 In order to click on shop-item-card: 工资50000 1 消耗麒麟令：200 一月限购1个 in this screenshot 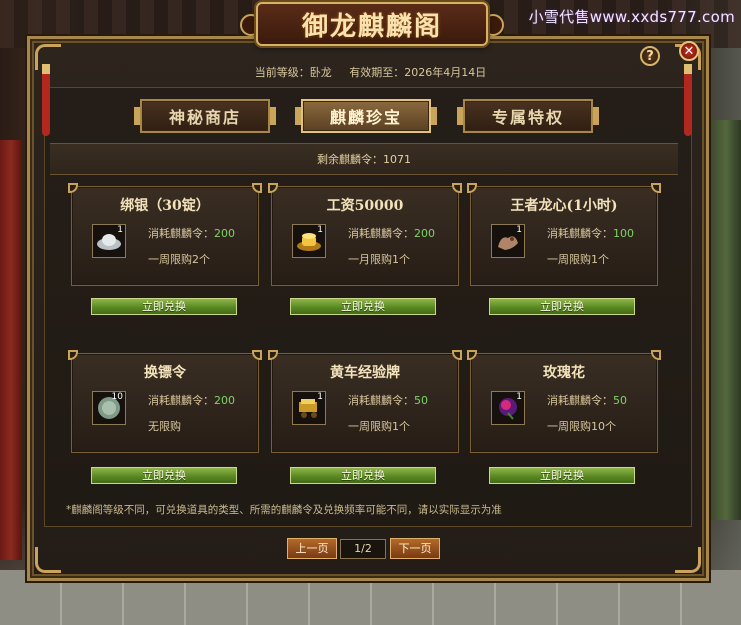, I will do `click(365, 234)`.